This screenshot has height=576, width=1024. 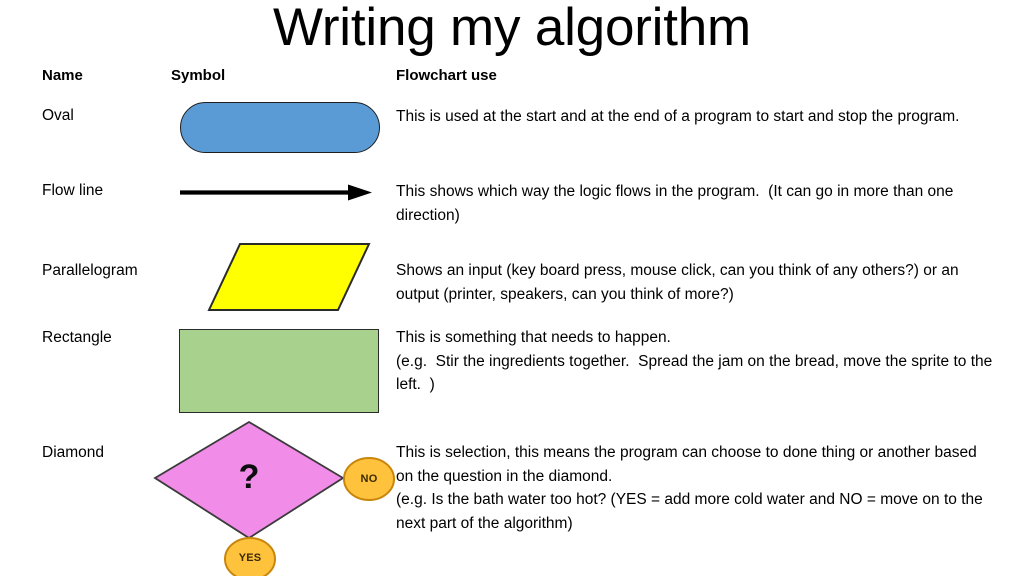 What do you see at coordinates (276, 193) in the screenshot?
I see `flow-line-arrow-icon` at bounding box center [276, 193].